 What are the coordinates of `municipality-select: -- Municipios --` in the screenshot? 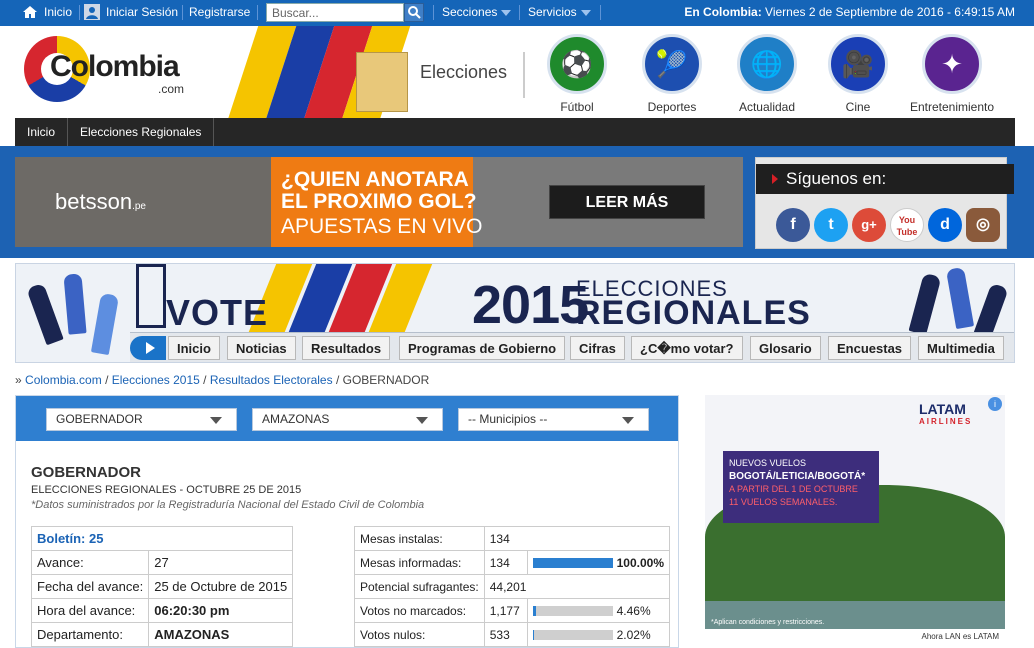 It's located at (553, 419).